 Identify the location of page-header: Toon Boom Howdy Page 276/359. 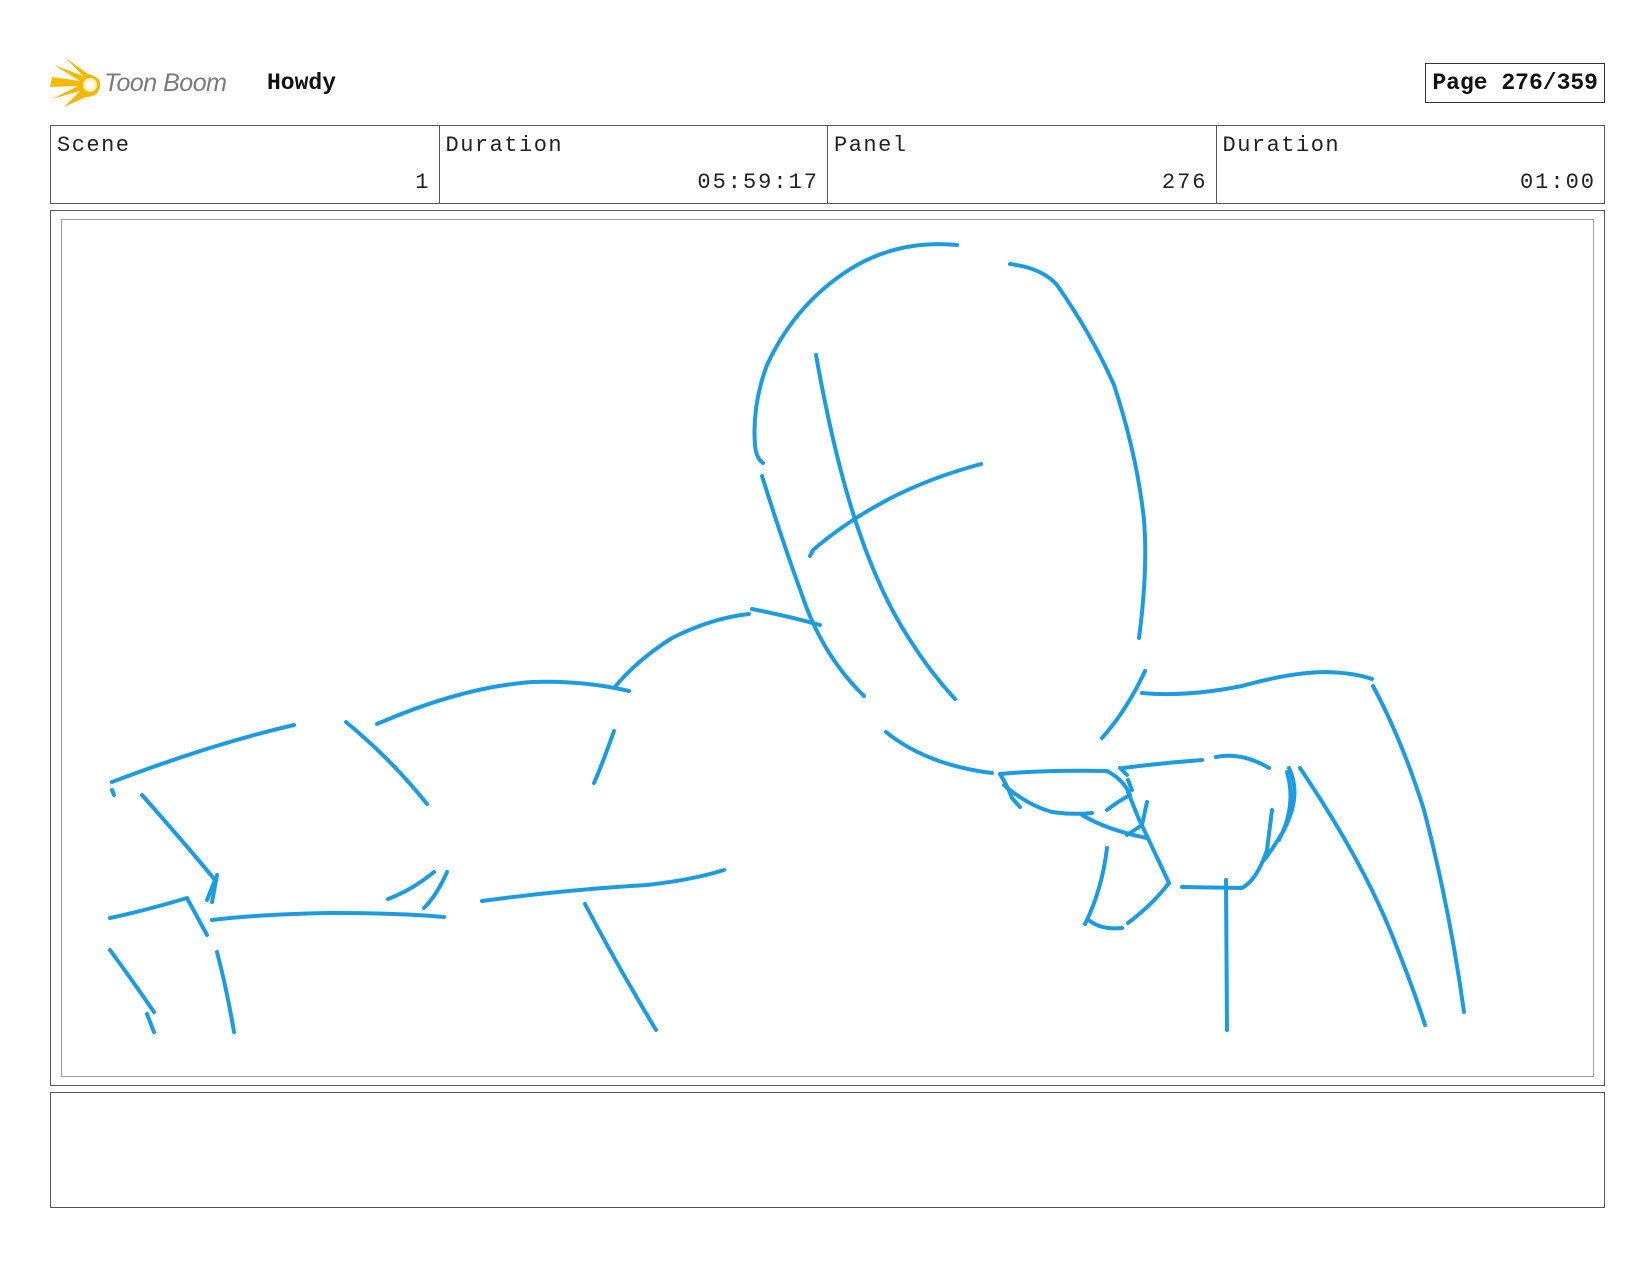
(827, 85).